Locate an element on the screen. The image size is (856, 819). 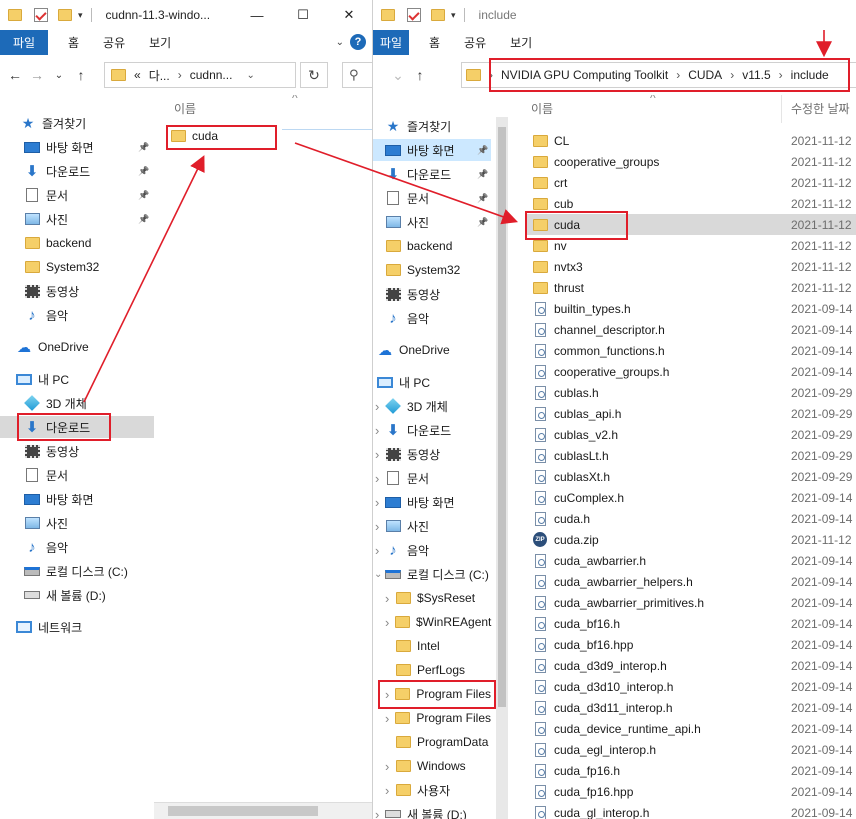
nav-item-사진: › 사진 is located at coordinates (432, 526).